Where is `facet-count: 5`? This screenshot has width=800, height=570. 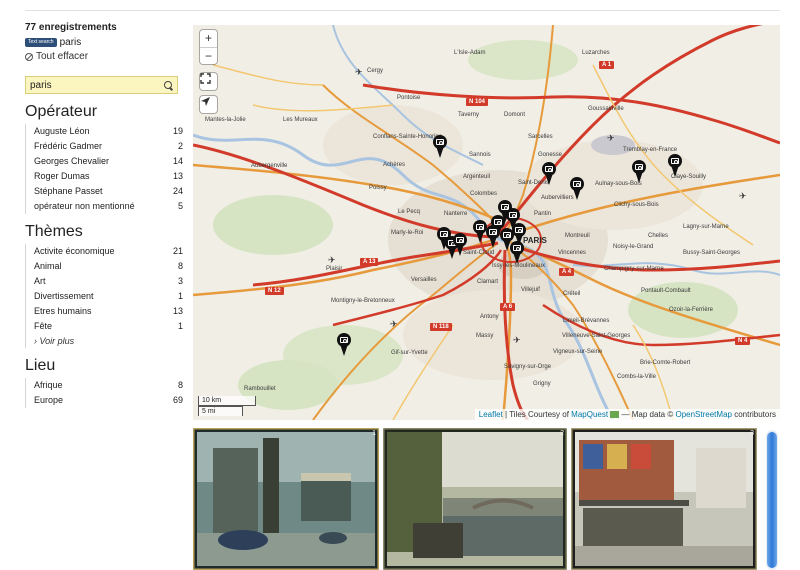 facet-count: 5 is located at coordinates (180, 206).